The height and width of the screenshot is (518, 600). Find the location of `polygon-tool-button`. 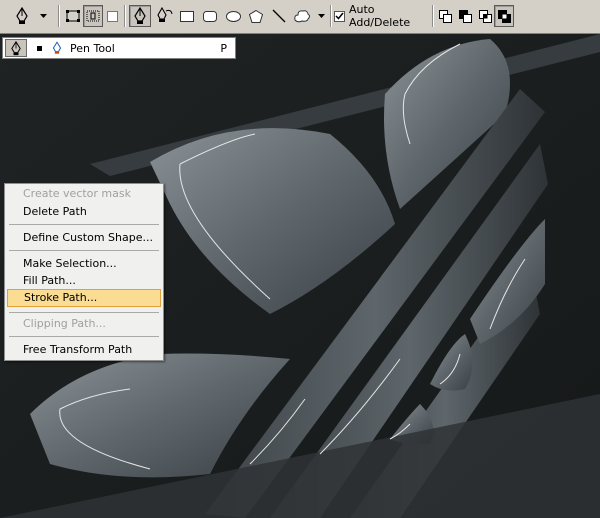

polygon-tool-button is located at coordinates (256, 16).